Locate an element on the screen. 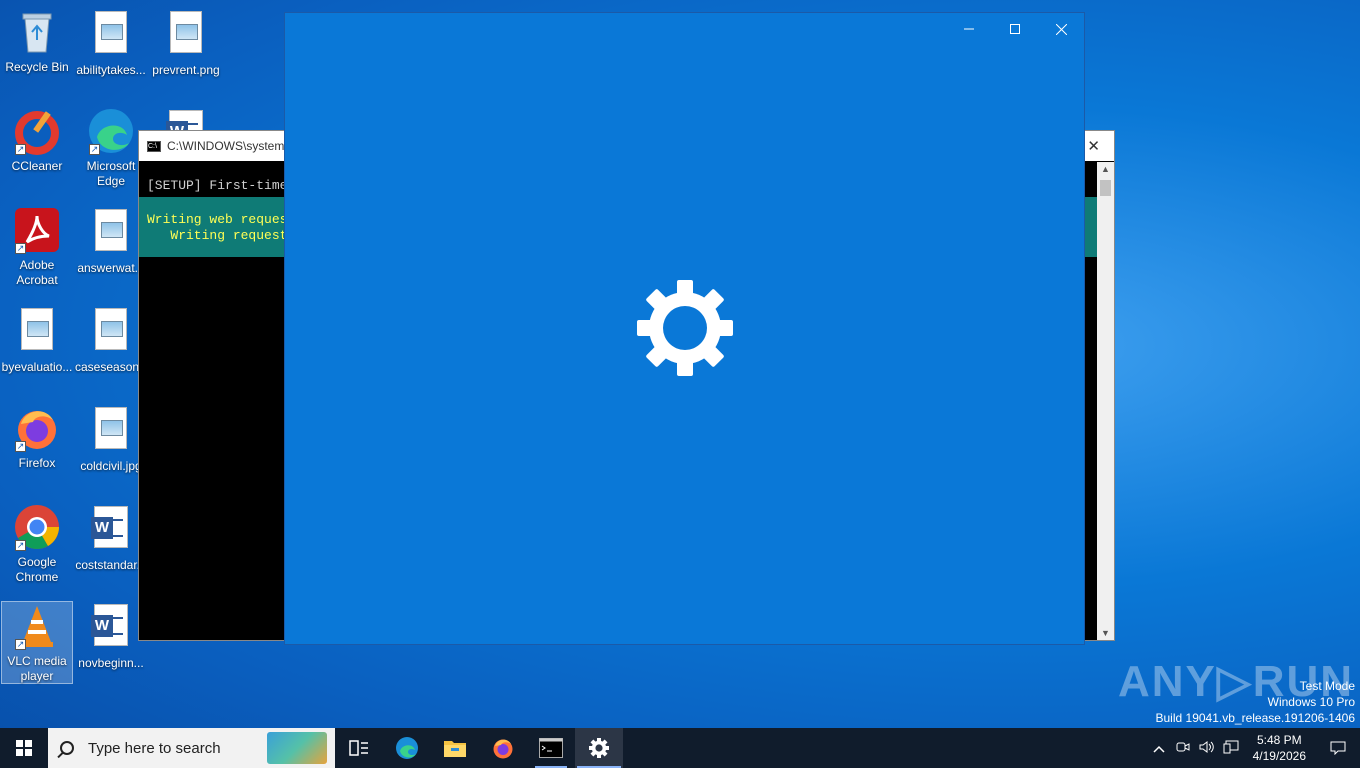 The height and width of the screenshot is (768, 1360). cmd-icon: C:\ is located at coordinates (154, 146).